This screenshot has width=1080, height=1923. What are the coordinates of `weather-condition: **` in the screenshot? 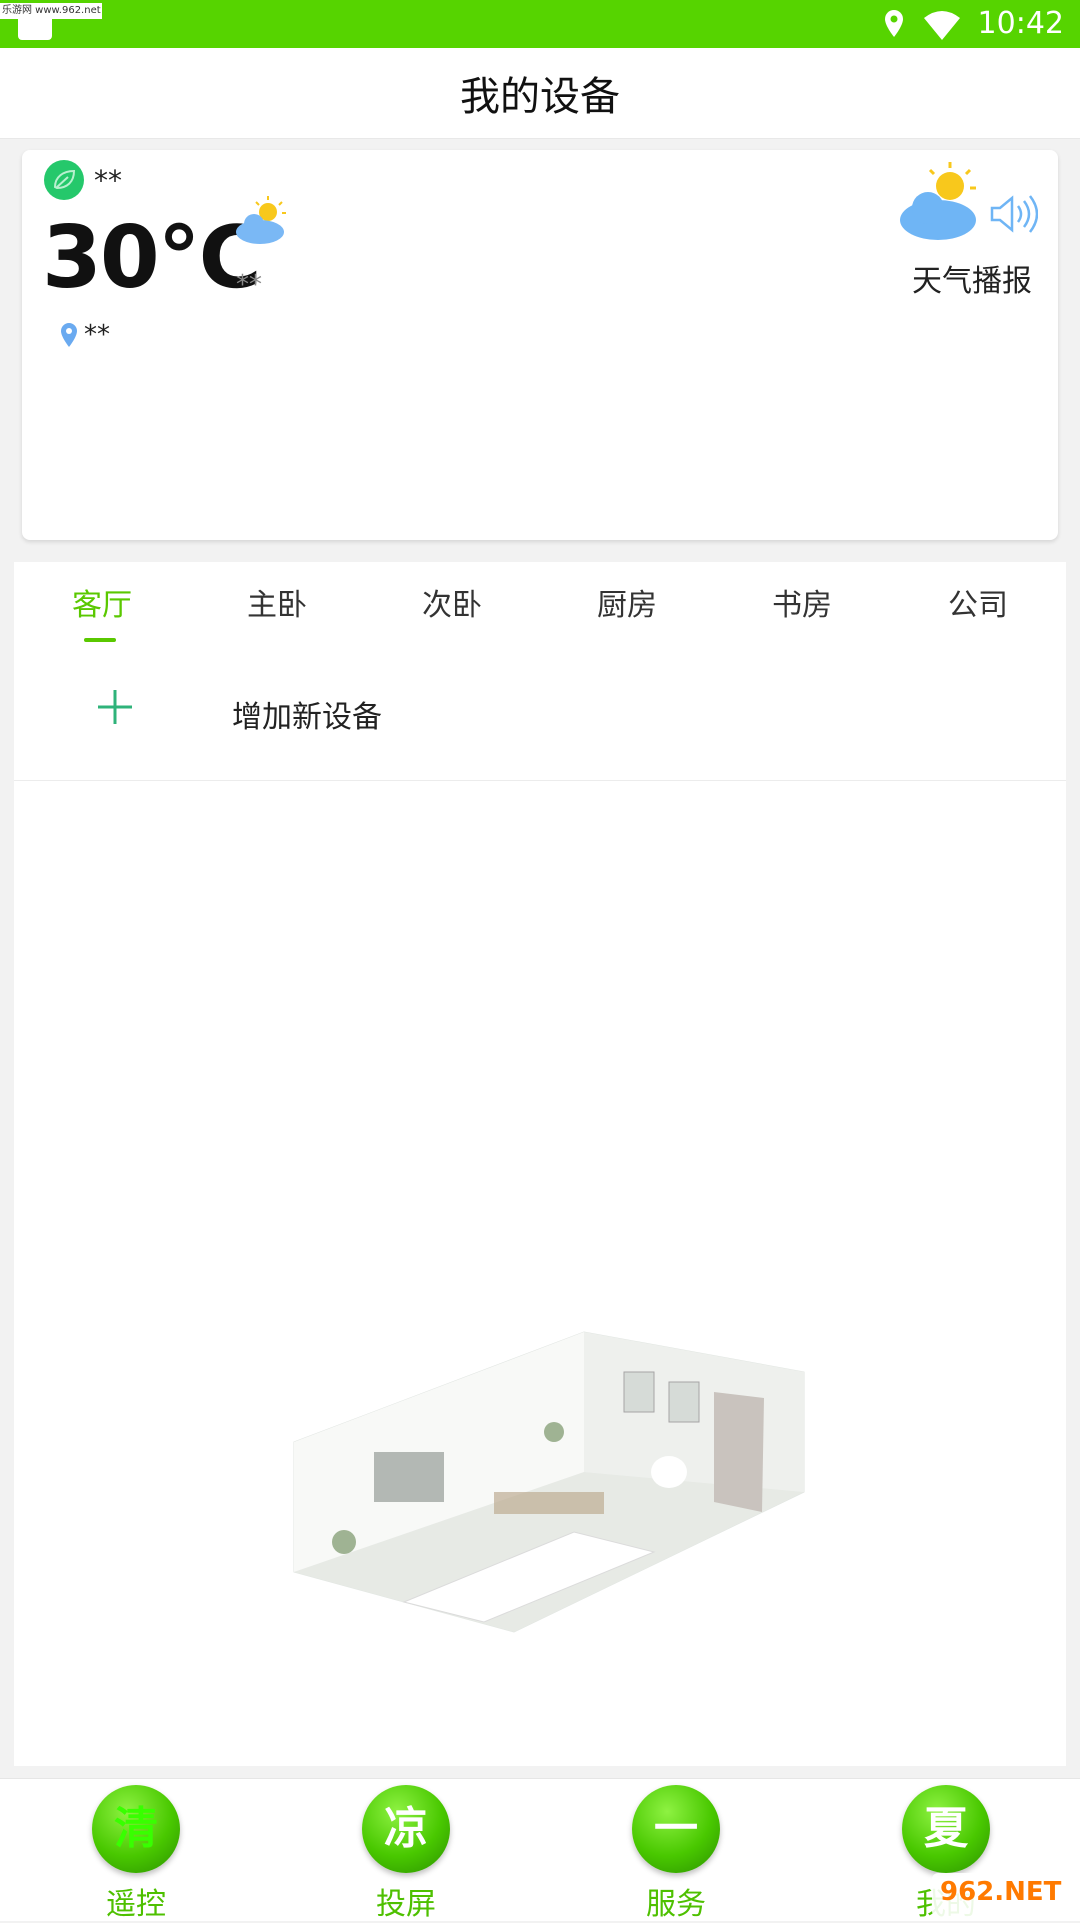 It's located at (249, 285).